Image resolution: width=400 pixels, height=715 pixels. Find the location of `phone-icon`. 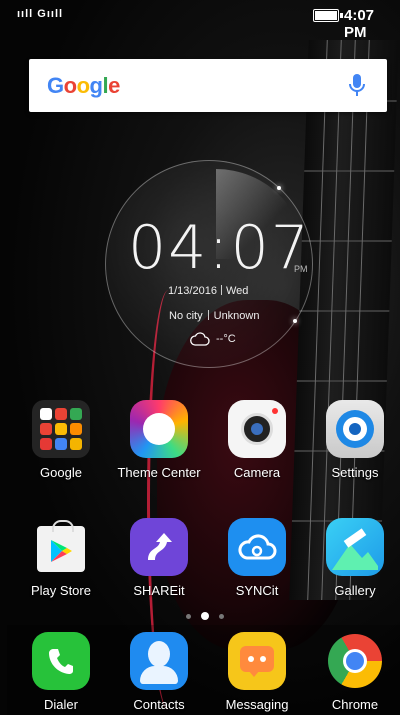

phone-icon is located at coordinates (61, 661).